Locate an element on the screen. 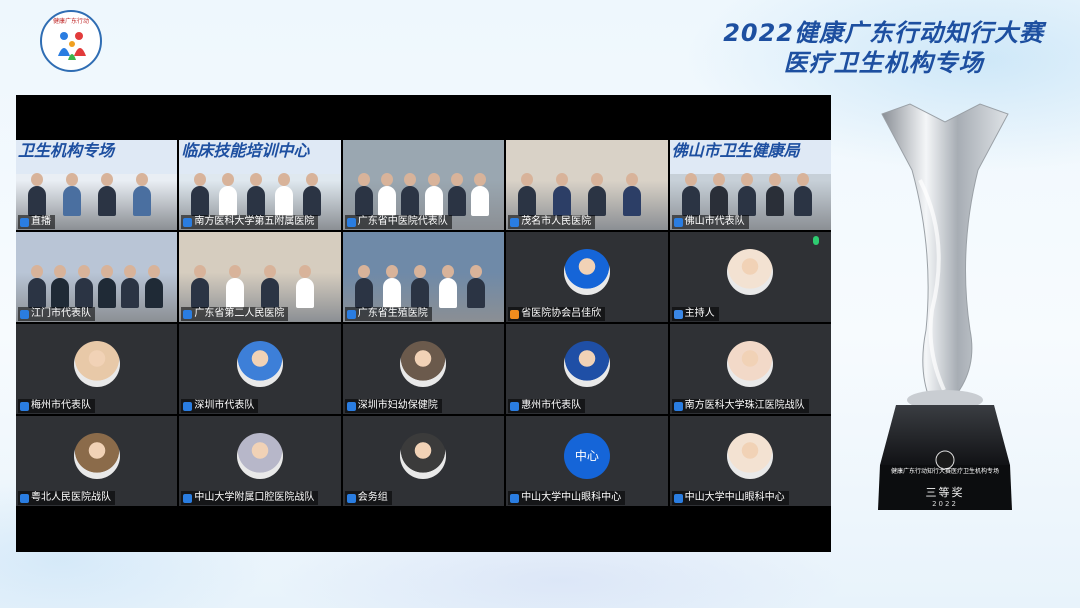 Image resolution: width=1080 pixels, height=608 pixels. participant-name-tag: 主持人 is located at coordinates (695, 314).